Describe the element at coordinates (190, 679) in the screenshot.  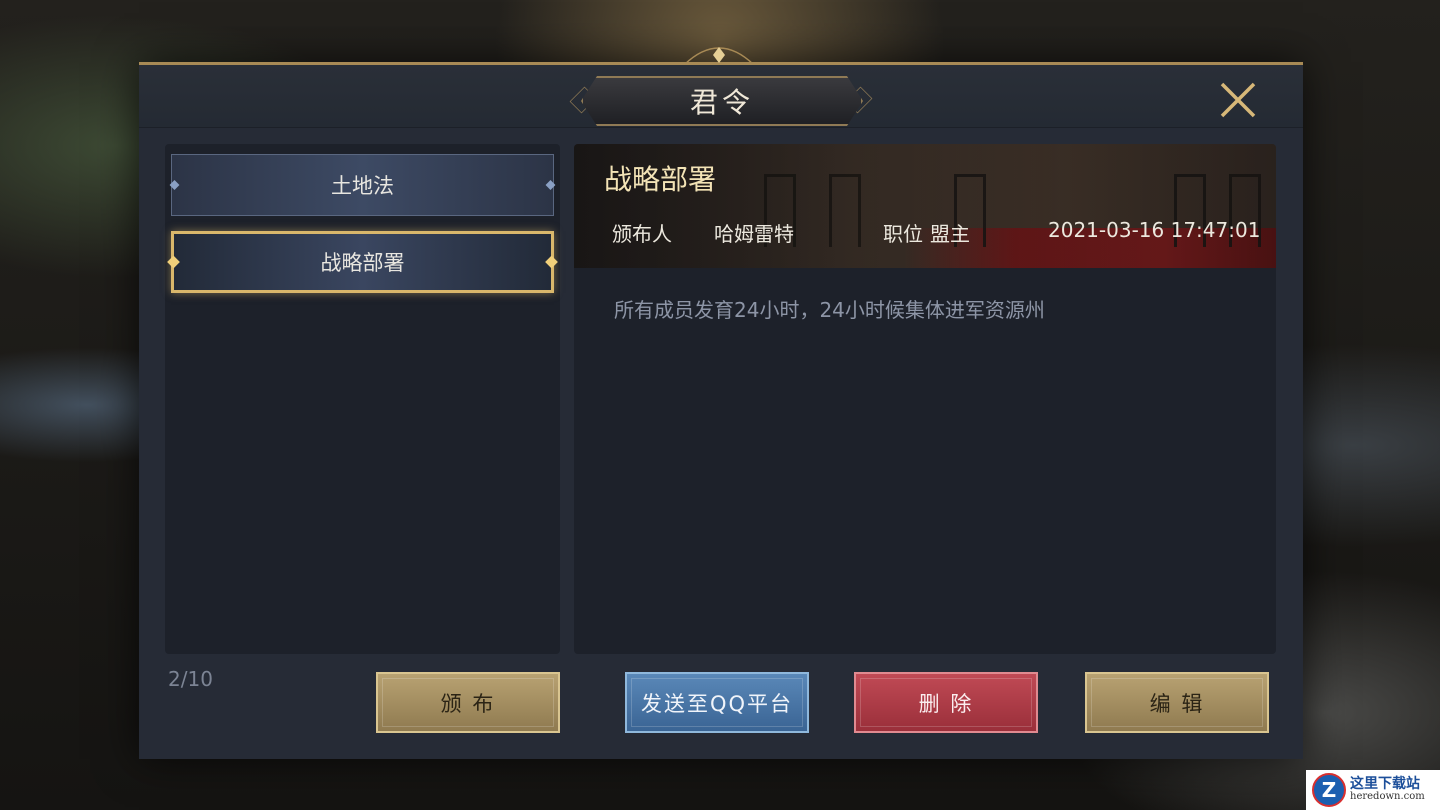
I see `page-count: 2/10` at that location.